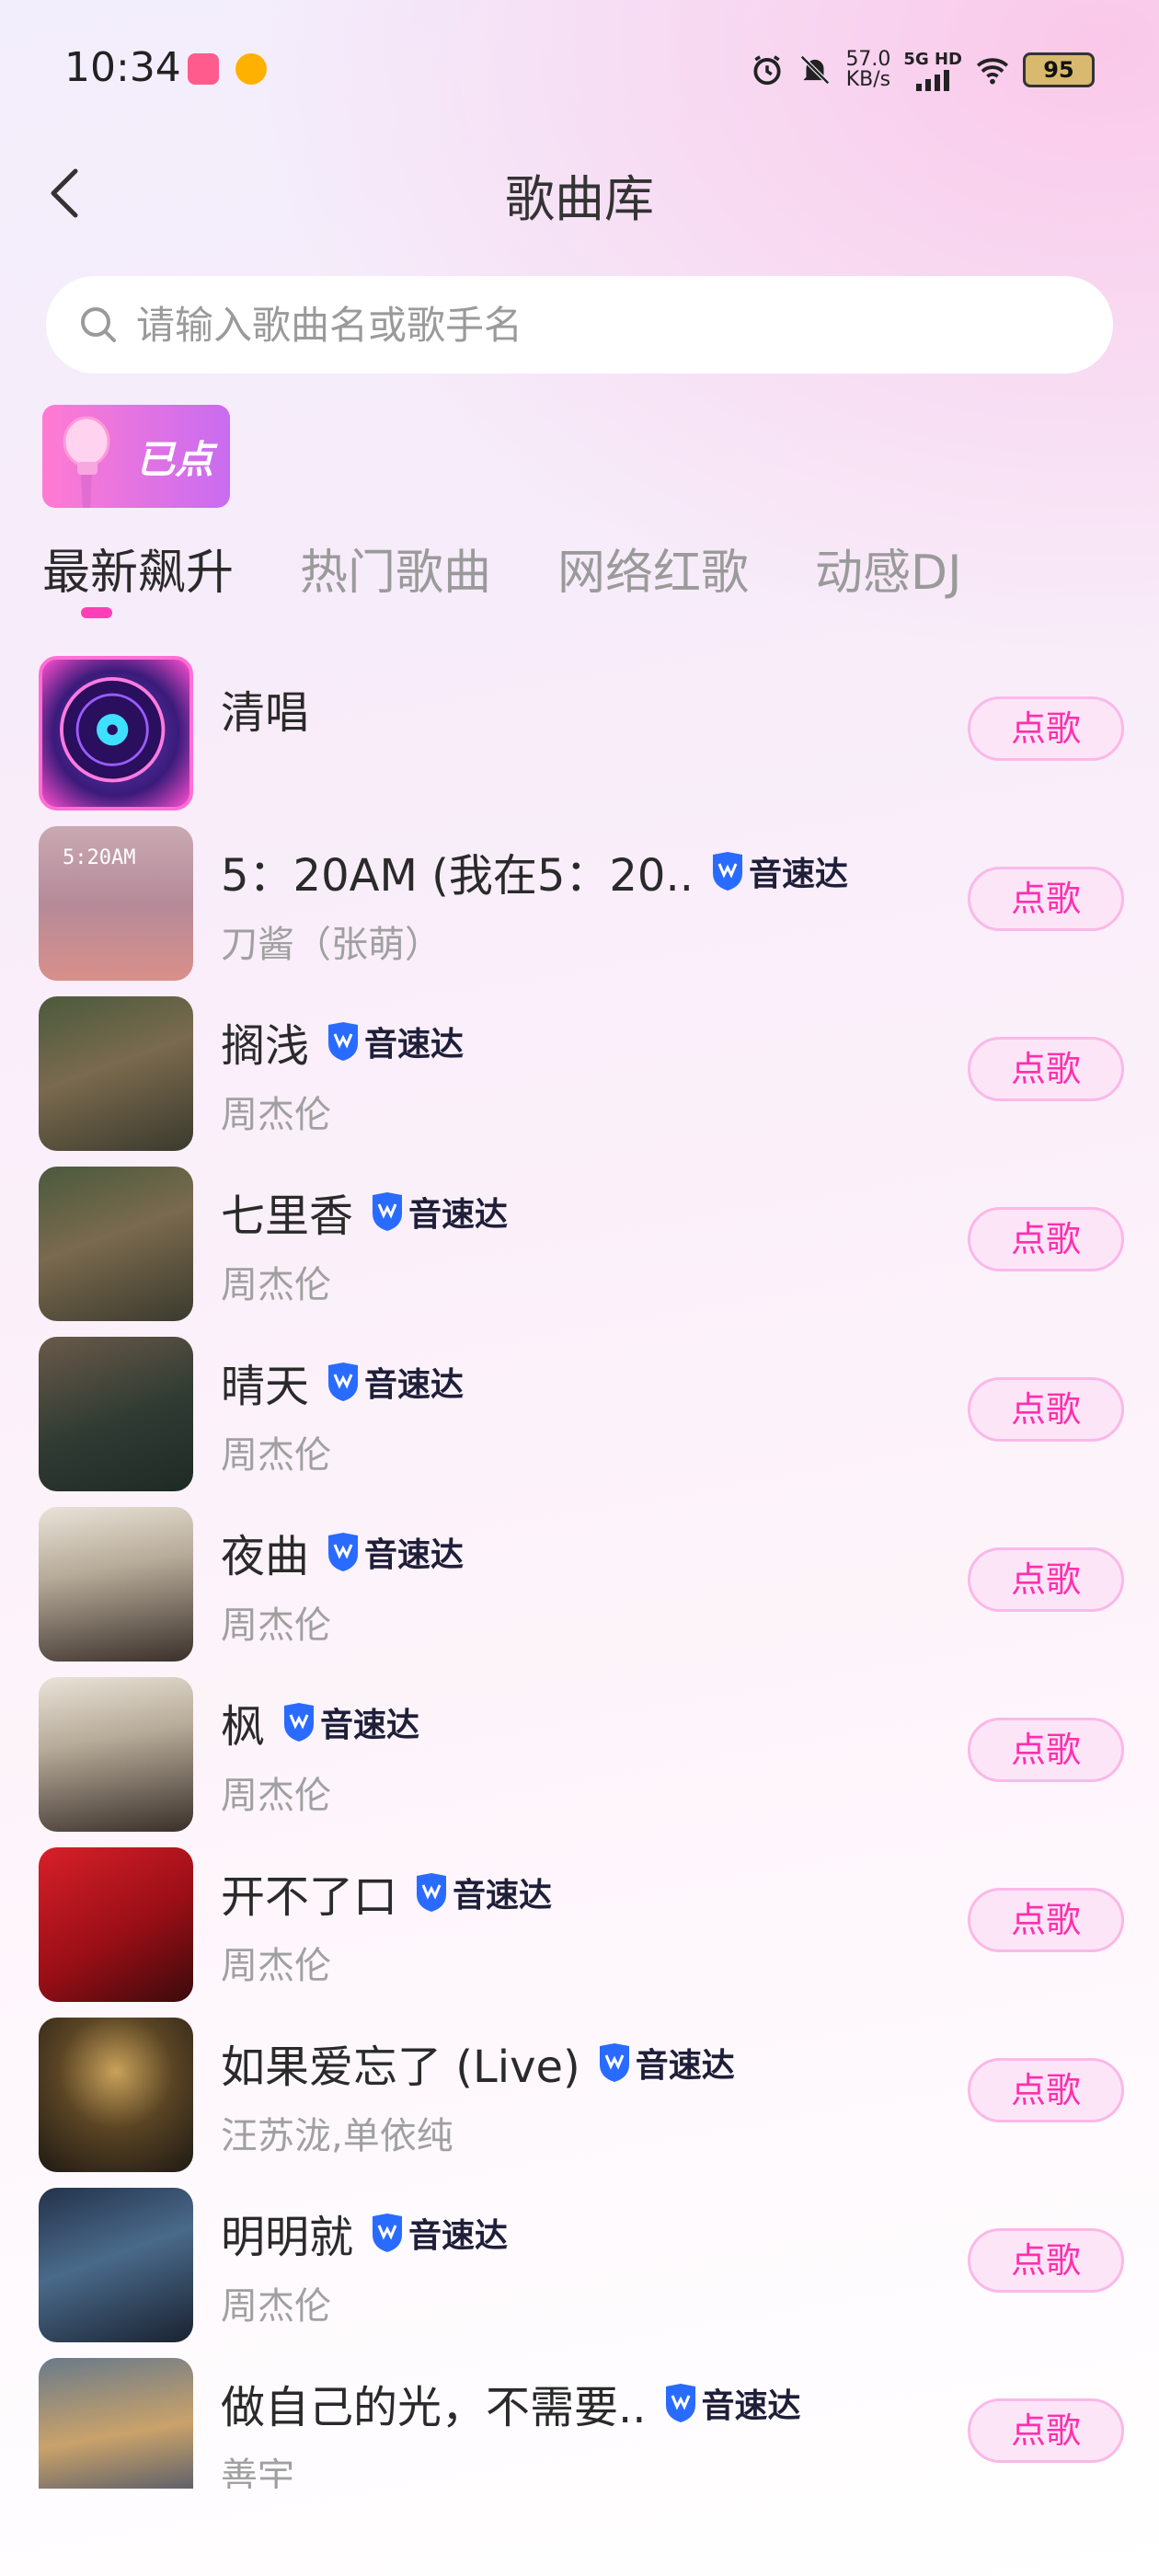 Image resolution: width=1159 pixels, height=2576 pixels. What do you see at coordinates (888, 580) in the screenshot?
I see `tab-dynamic-dj: 动感DJ` at bounding box center [888, 580].